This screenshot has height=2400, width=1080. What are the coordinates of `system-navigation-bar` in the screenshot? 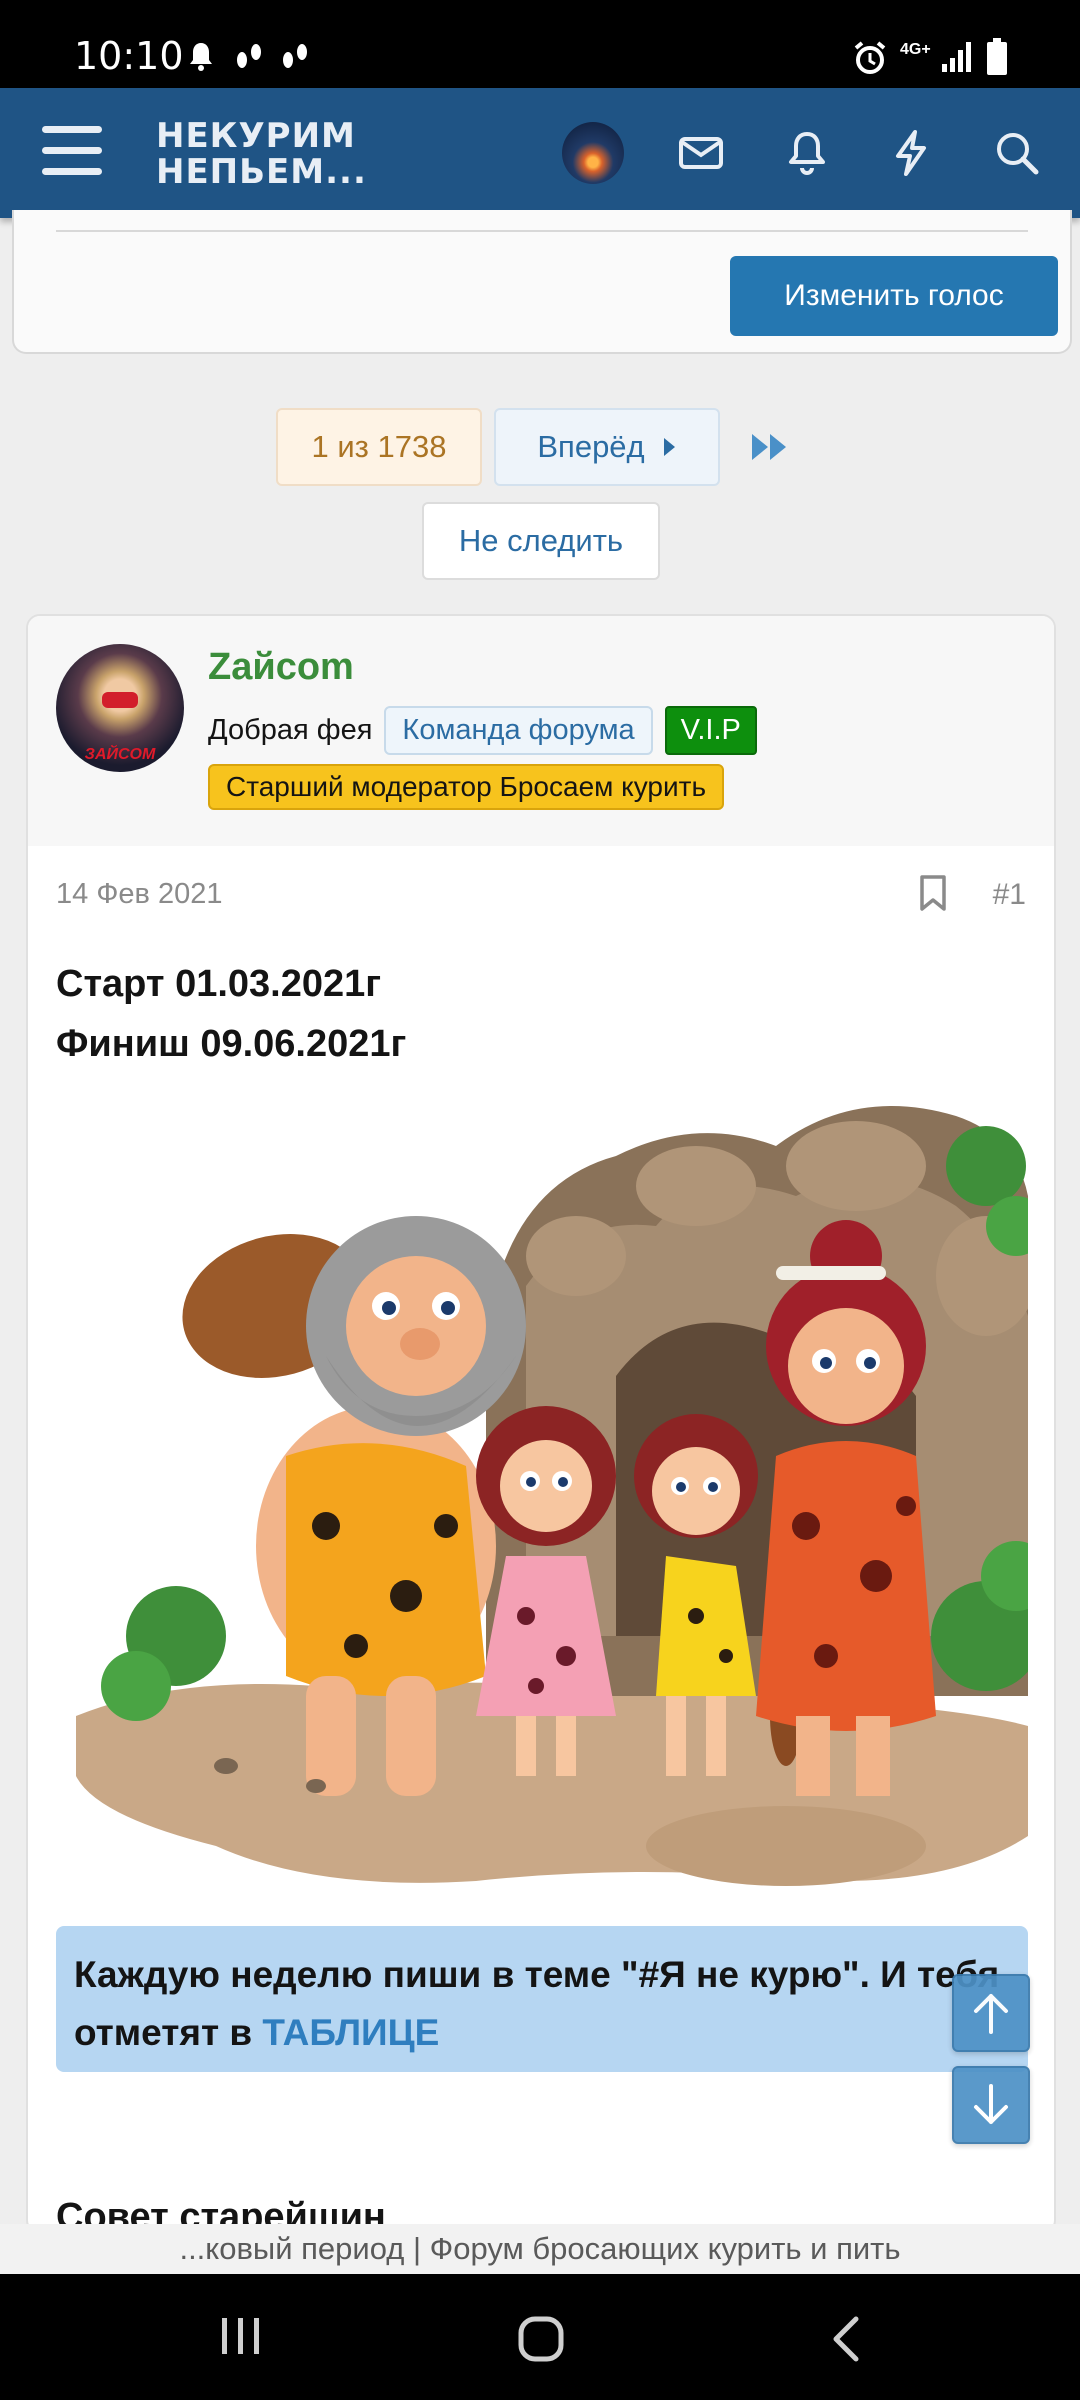 It's located at (540, 2337).